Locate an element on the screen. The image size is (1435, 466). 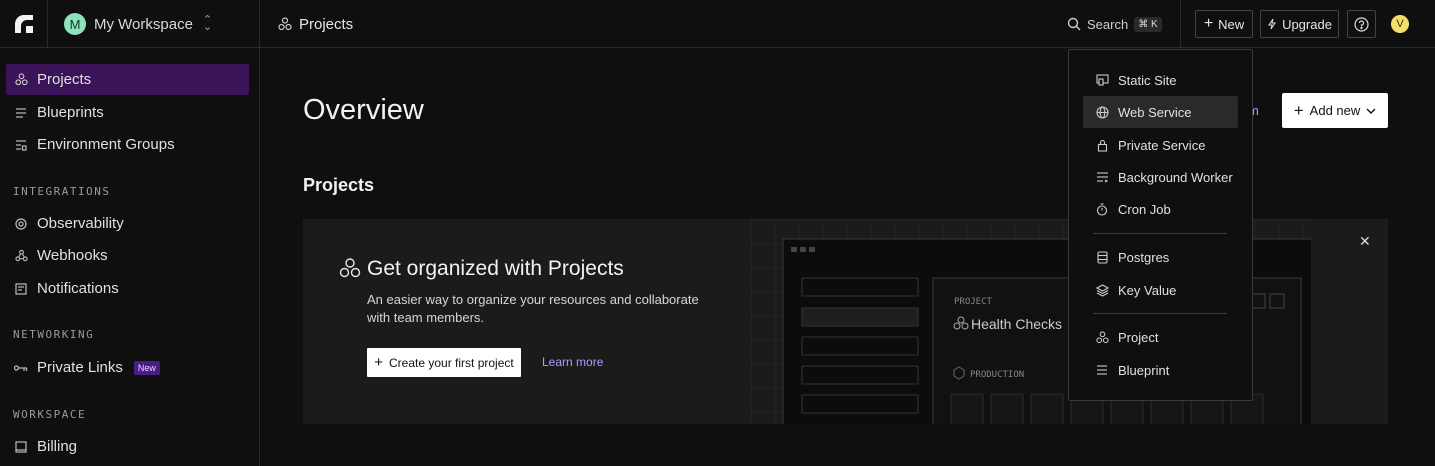
menu-item-label: Background Worker is located at coordinates (1175, 177).